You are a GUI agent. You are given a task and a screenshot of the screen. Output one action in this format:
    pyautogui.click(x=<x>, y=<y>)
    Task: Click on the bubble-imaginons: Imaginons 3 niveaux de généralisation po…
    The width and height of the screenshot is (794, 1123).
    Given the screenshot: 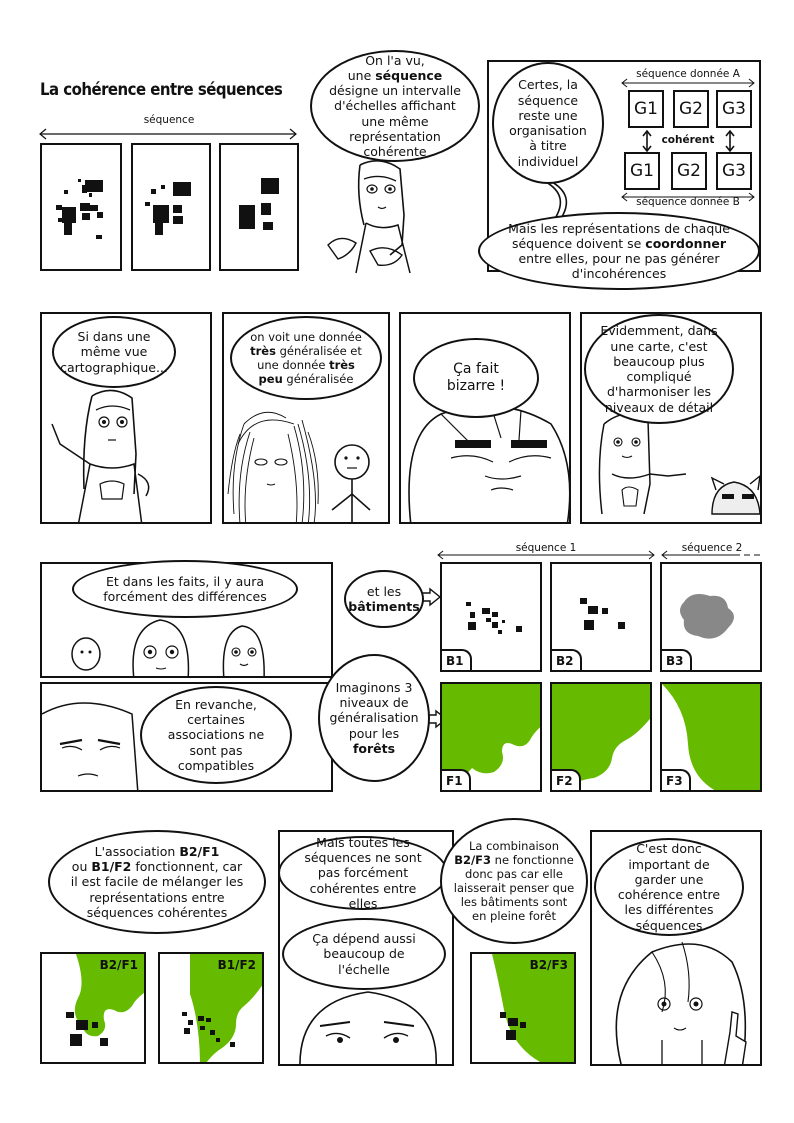 What is the action you would take?
    pyautogui.click(x=374, y=718)
    